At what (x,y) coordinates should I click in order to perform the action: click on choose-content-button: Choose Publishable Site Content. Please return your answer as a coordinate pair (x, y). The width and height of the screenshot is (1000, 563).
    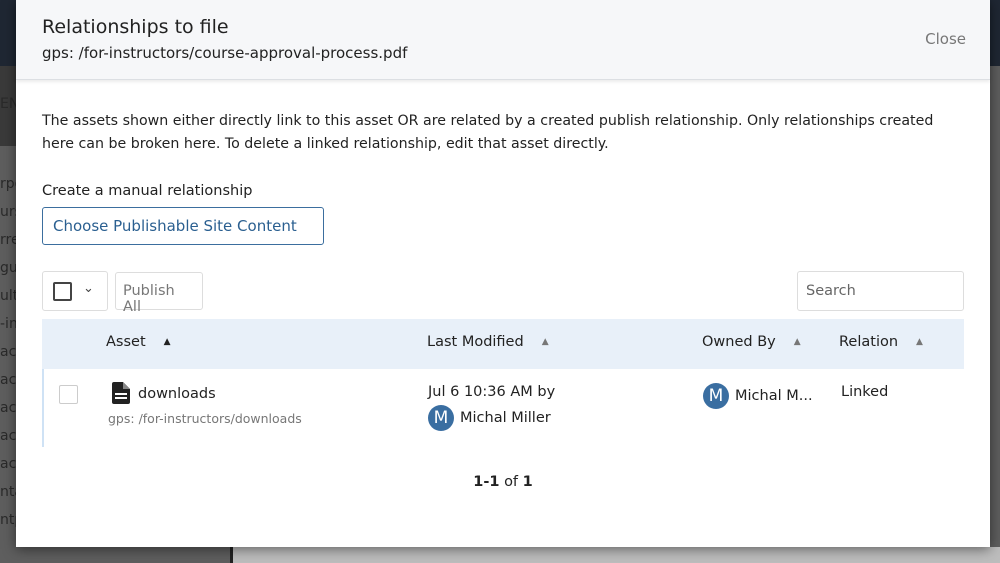
    Looking at the image, I should click on (183, 226).